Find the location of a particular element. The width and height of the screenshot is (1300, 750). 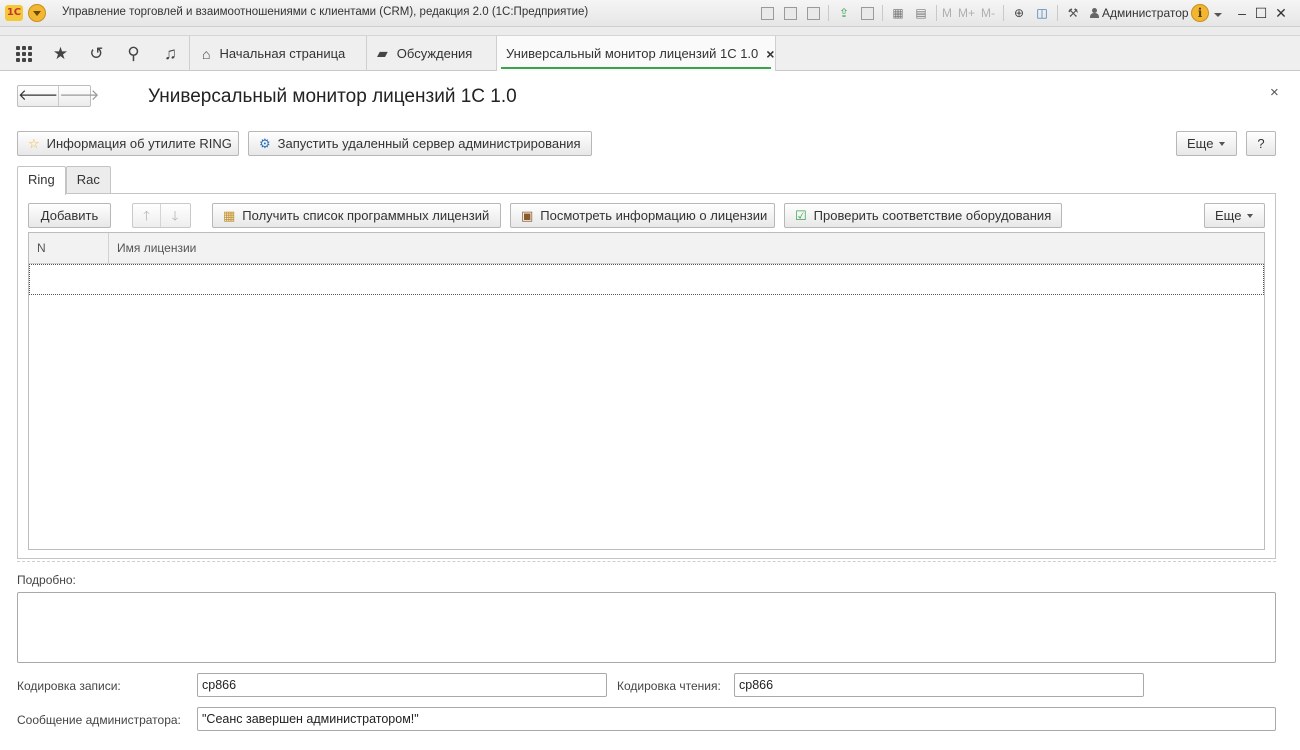

print-icon is located at coordinates (790, 13).